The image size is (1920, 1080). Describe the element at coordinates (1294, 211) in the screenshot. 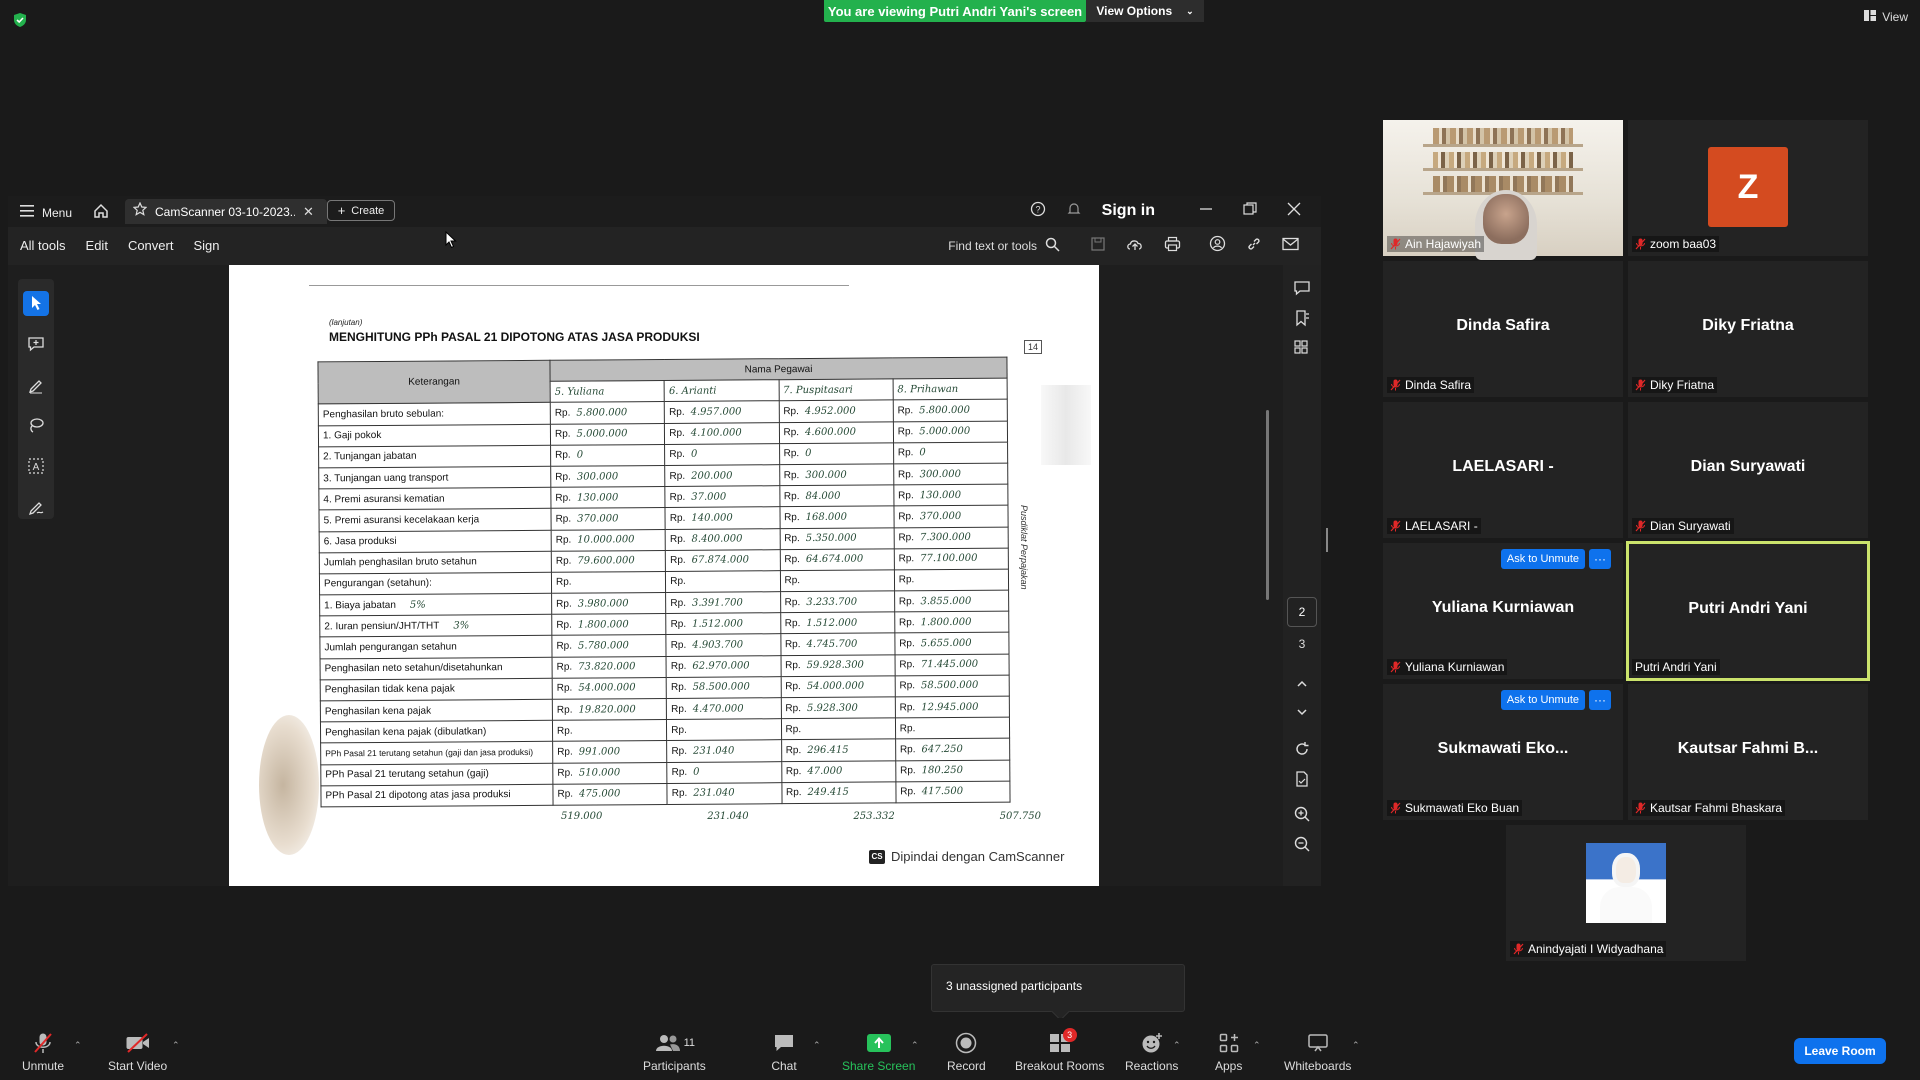

I see `close-window-icon` at that location.